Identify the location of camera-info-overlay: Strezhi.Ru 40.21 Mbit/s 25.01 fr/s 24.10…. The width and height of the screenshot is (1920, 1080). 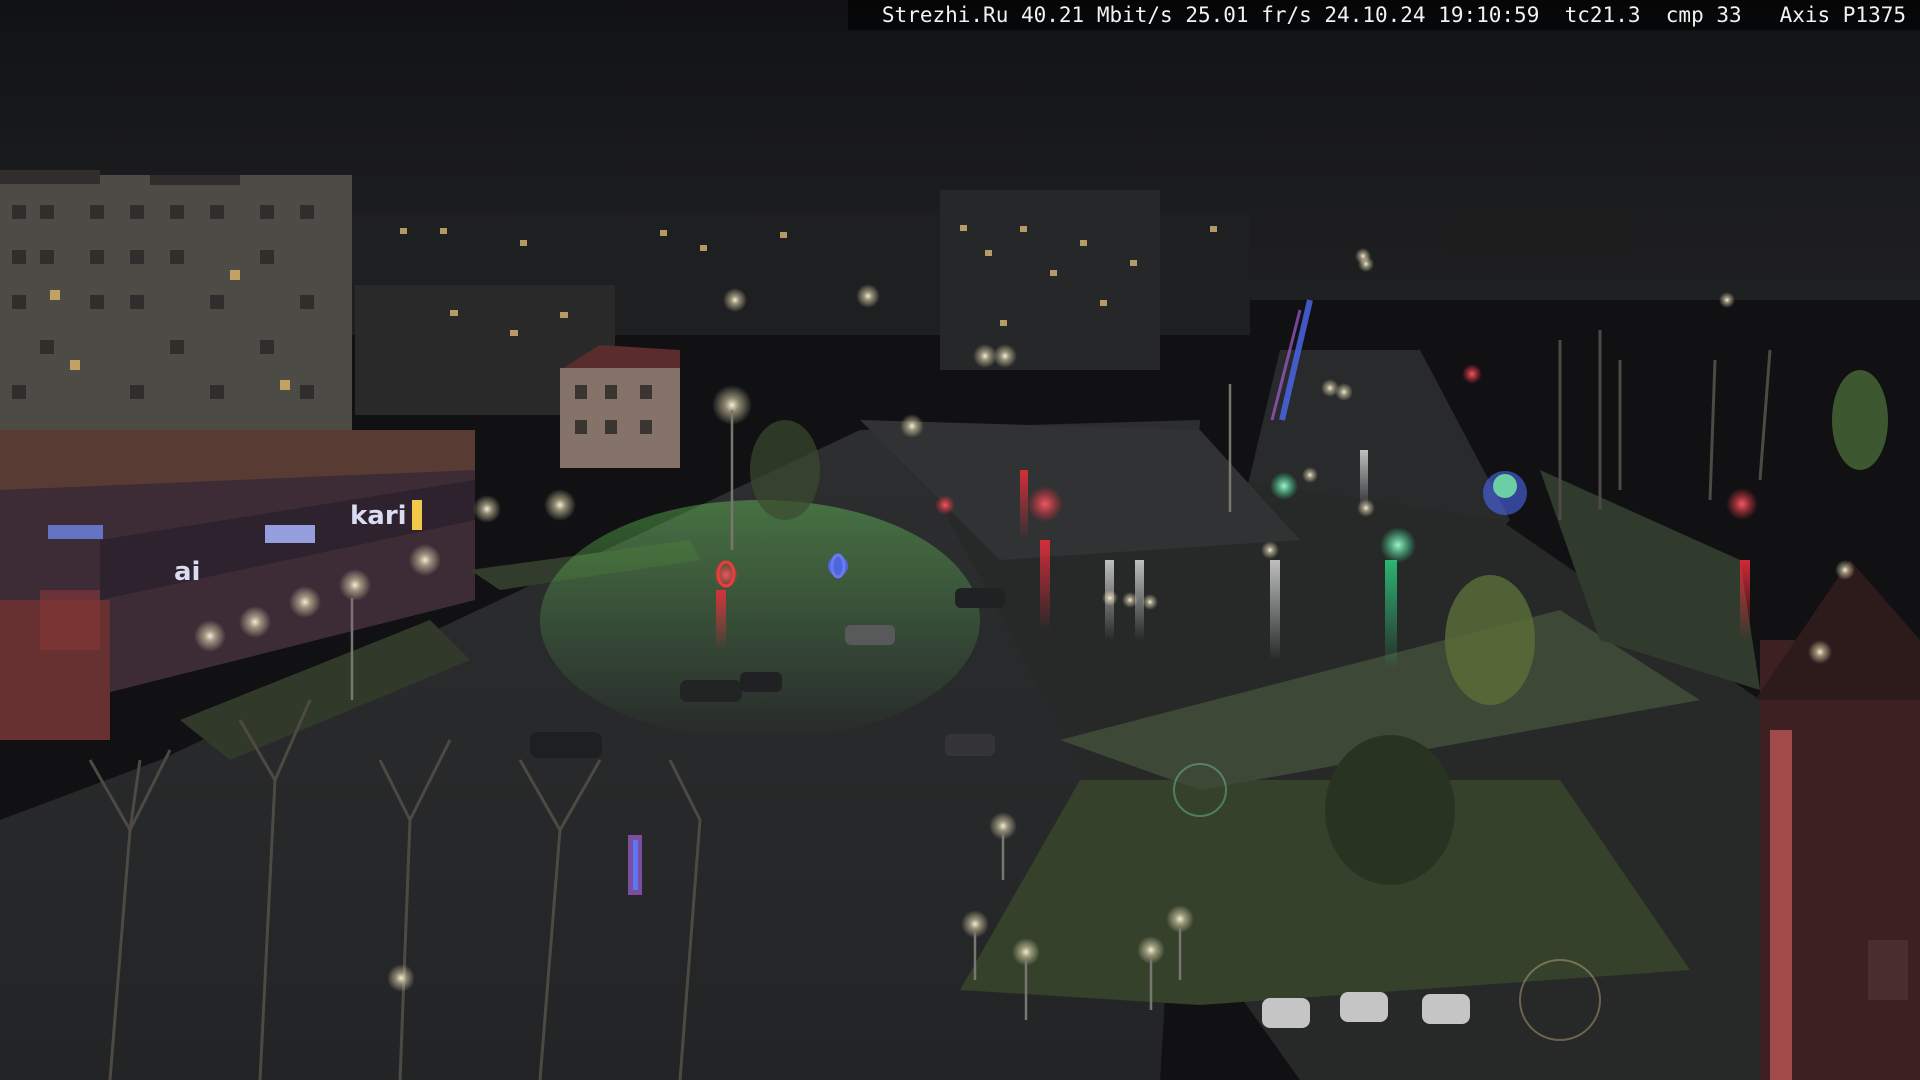
(1384, 15).